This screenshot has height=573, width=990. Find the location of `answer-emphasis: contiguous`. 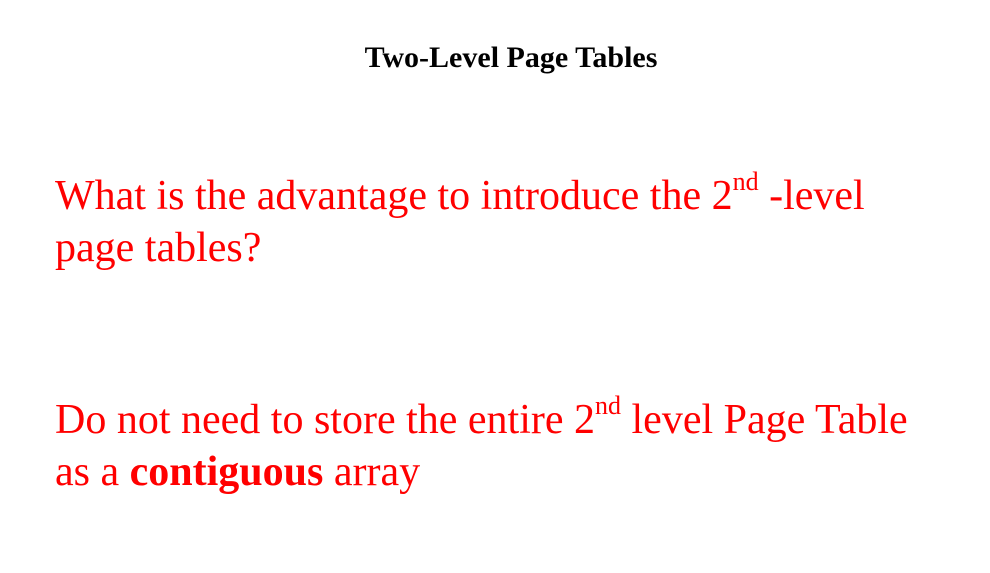

answer-emphasis: contiguous is located at coordinates (226, 472).